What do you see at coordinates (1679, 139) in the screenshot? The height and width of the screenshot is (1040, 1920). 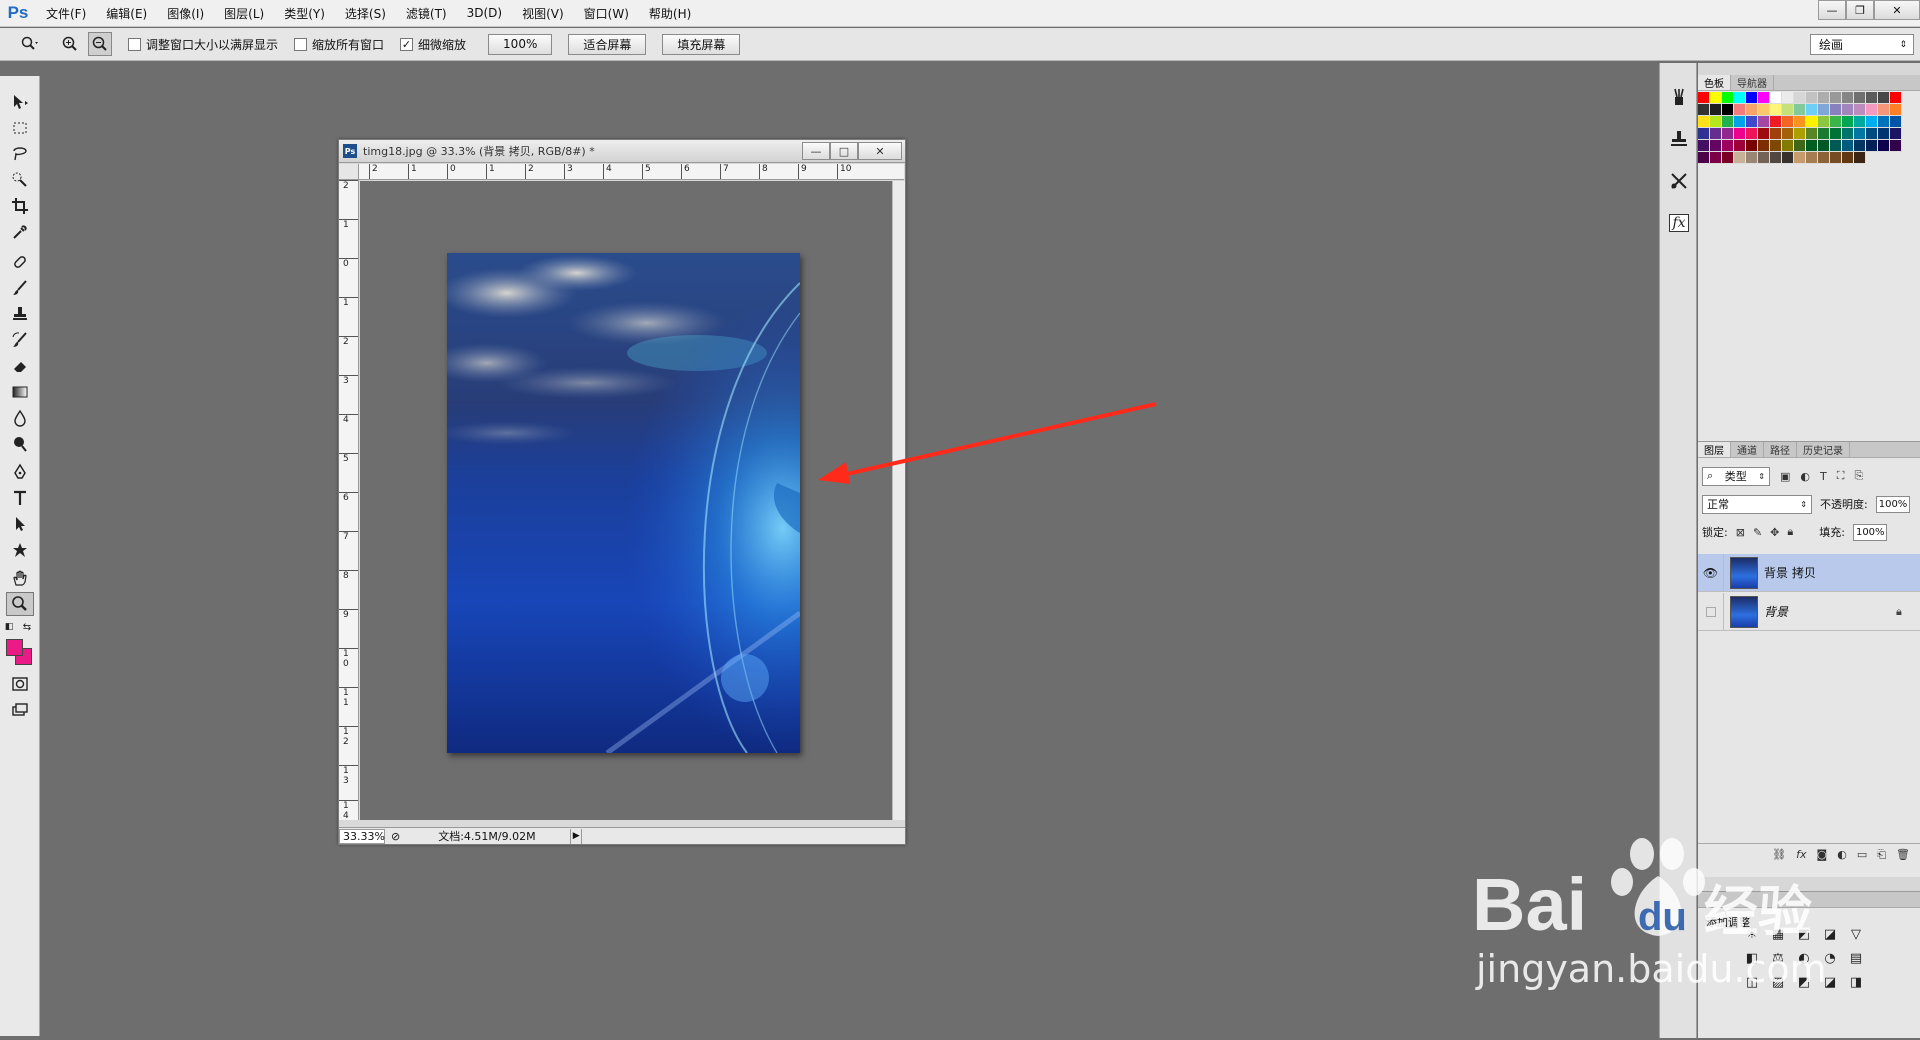 I see `clone-source-icon` at bounding box center [1679, 139].